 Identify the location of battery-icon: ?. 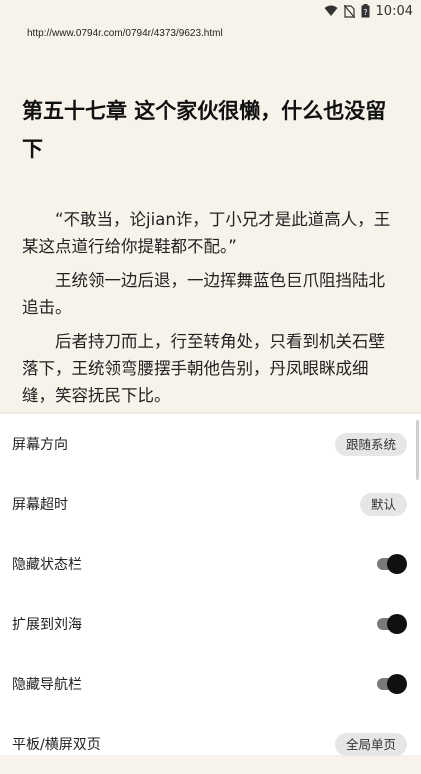
(365, 11).